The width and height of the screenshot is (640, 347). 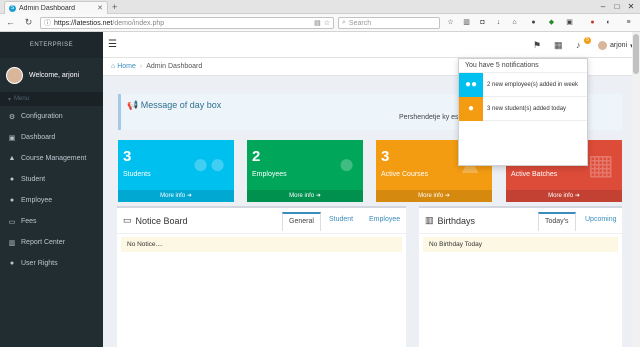 What do you see at coordinates (12, 8) in the screenshot?
I see `site-favicon-icon: S` at bounding box center [12, 8].